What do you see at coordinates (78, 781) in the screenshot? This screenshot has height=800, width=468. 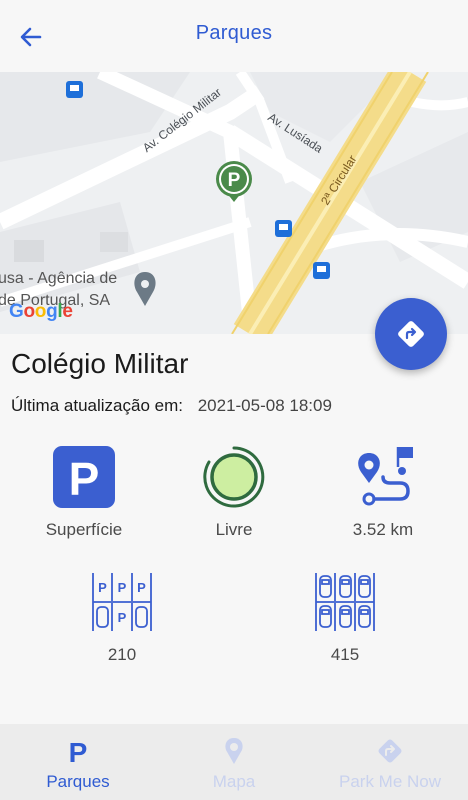 I see `nav-label-parques: Parques` at bounding box center [78, 781].